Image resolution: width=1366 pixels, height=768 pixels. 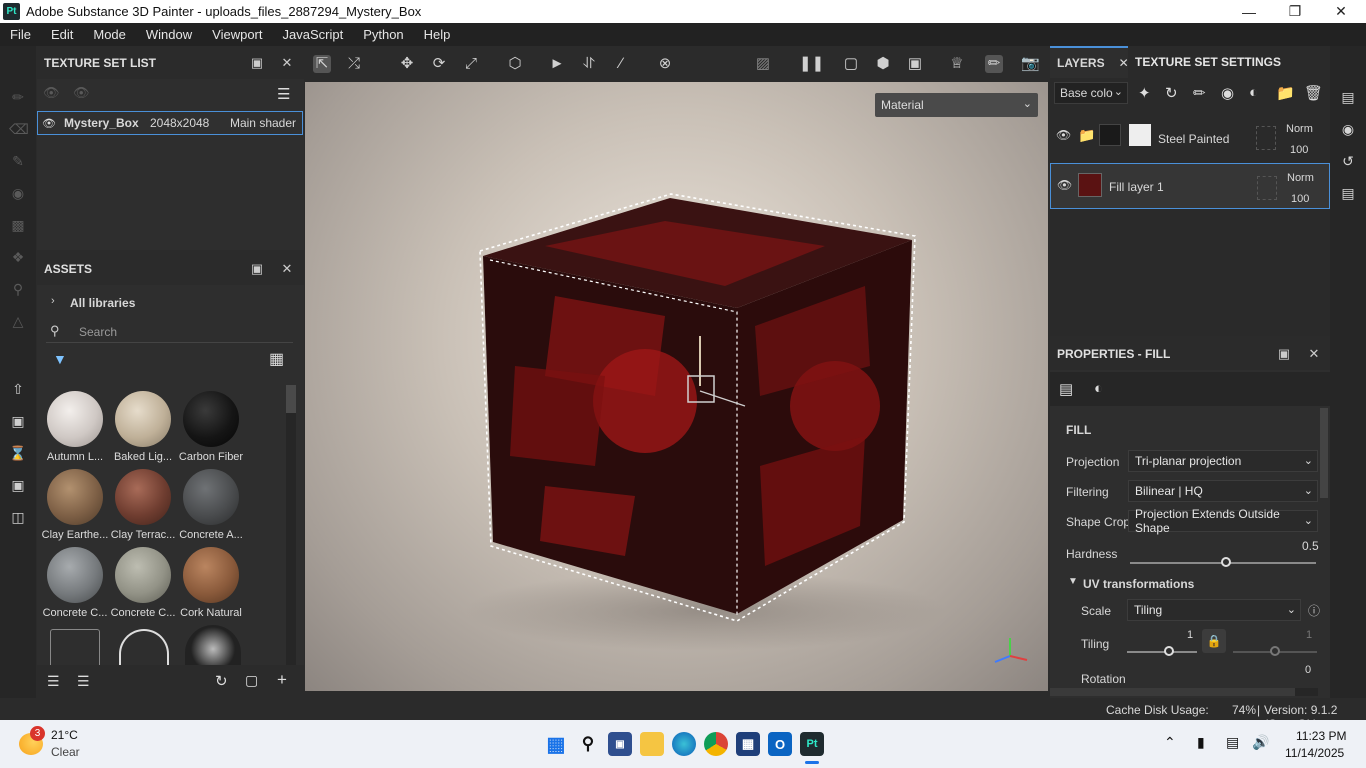 I want to click on tiling-slider-u-handle, so click(x=1169, y=651).